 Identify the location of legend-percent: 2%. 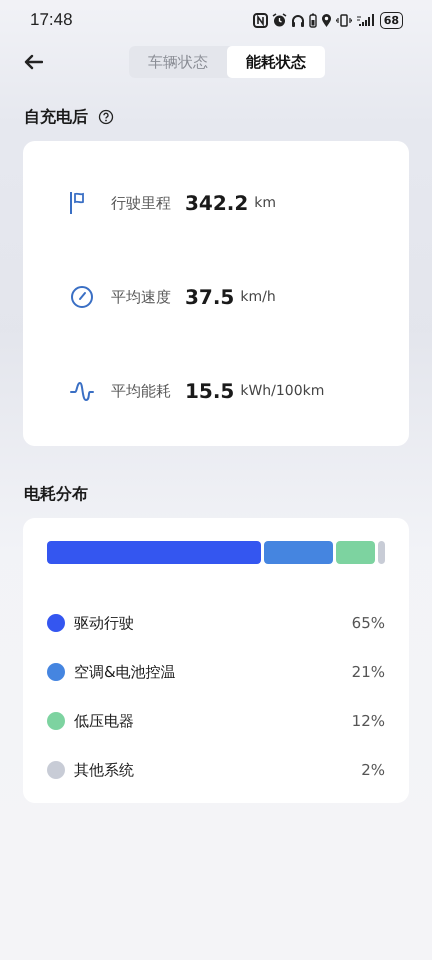
(373, 770).